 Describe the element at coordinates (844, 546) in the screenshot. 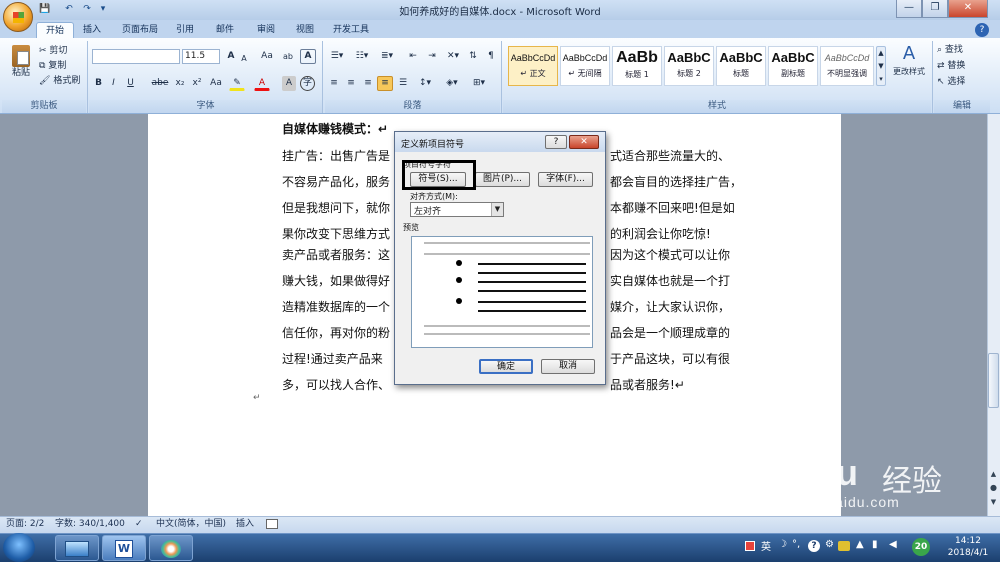

I see `tray-app-icon` at that location.